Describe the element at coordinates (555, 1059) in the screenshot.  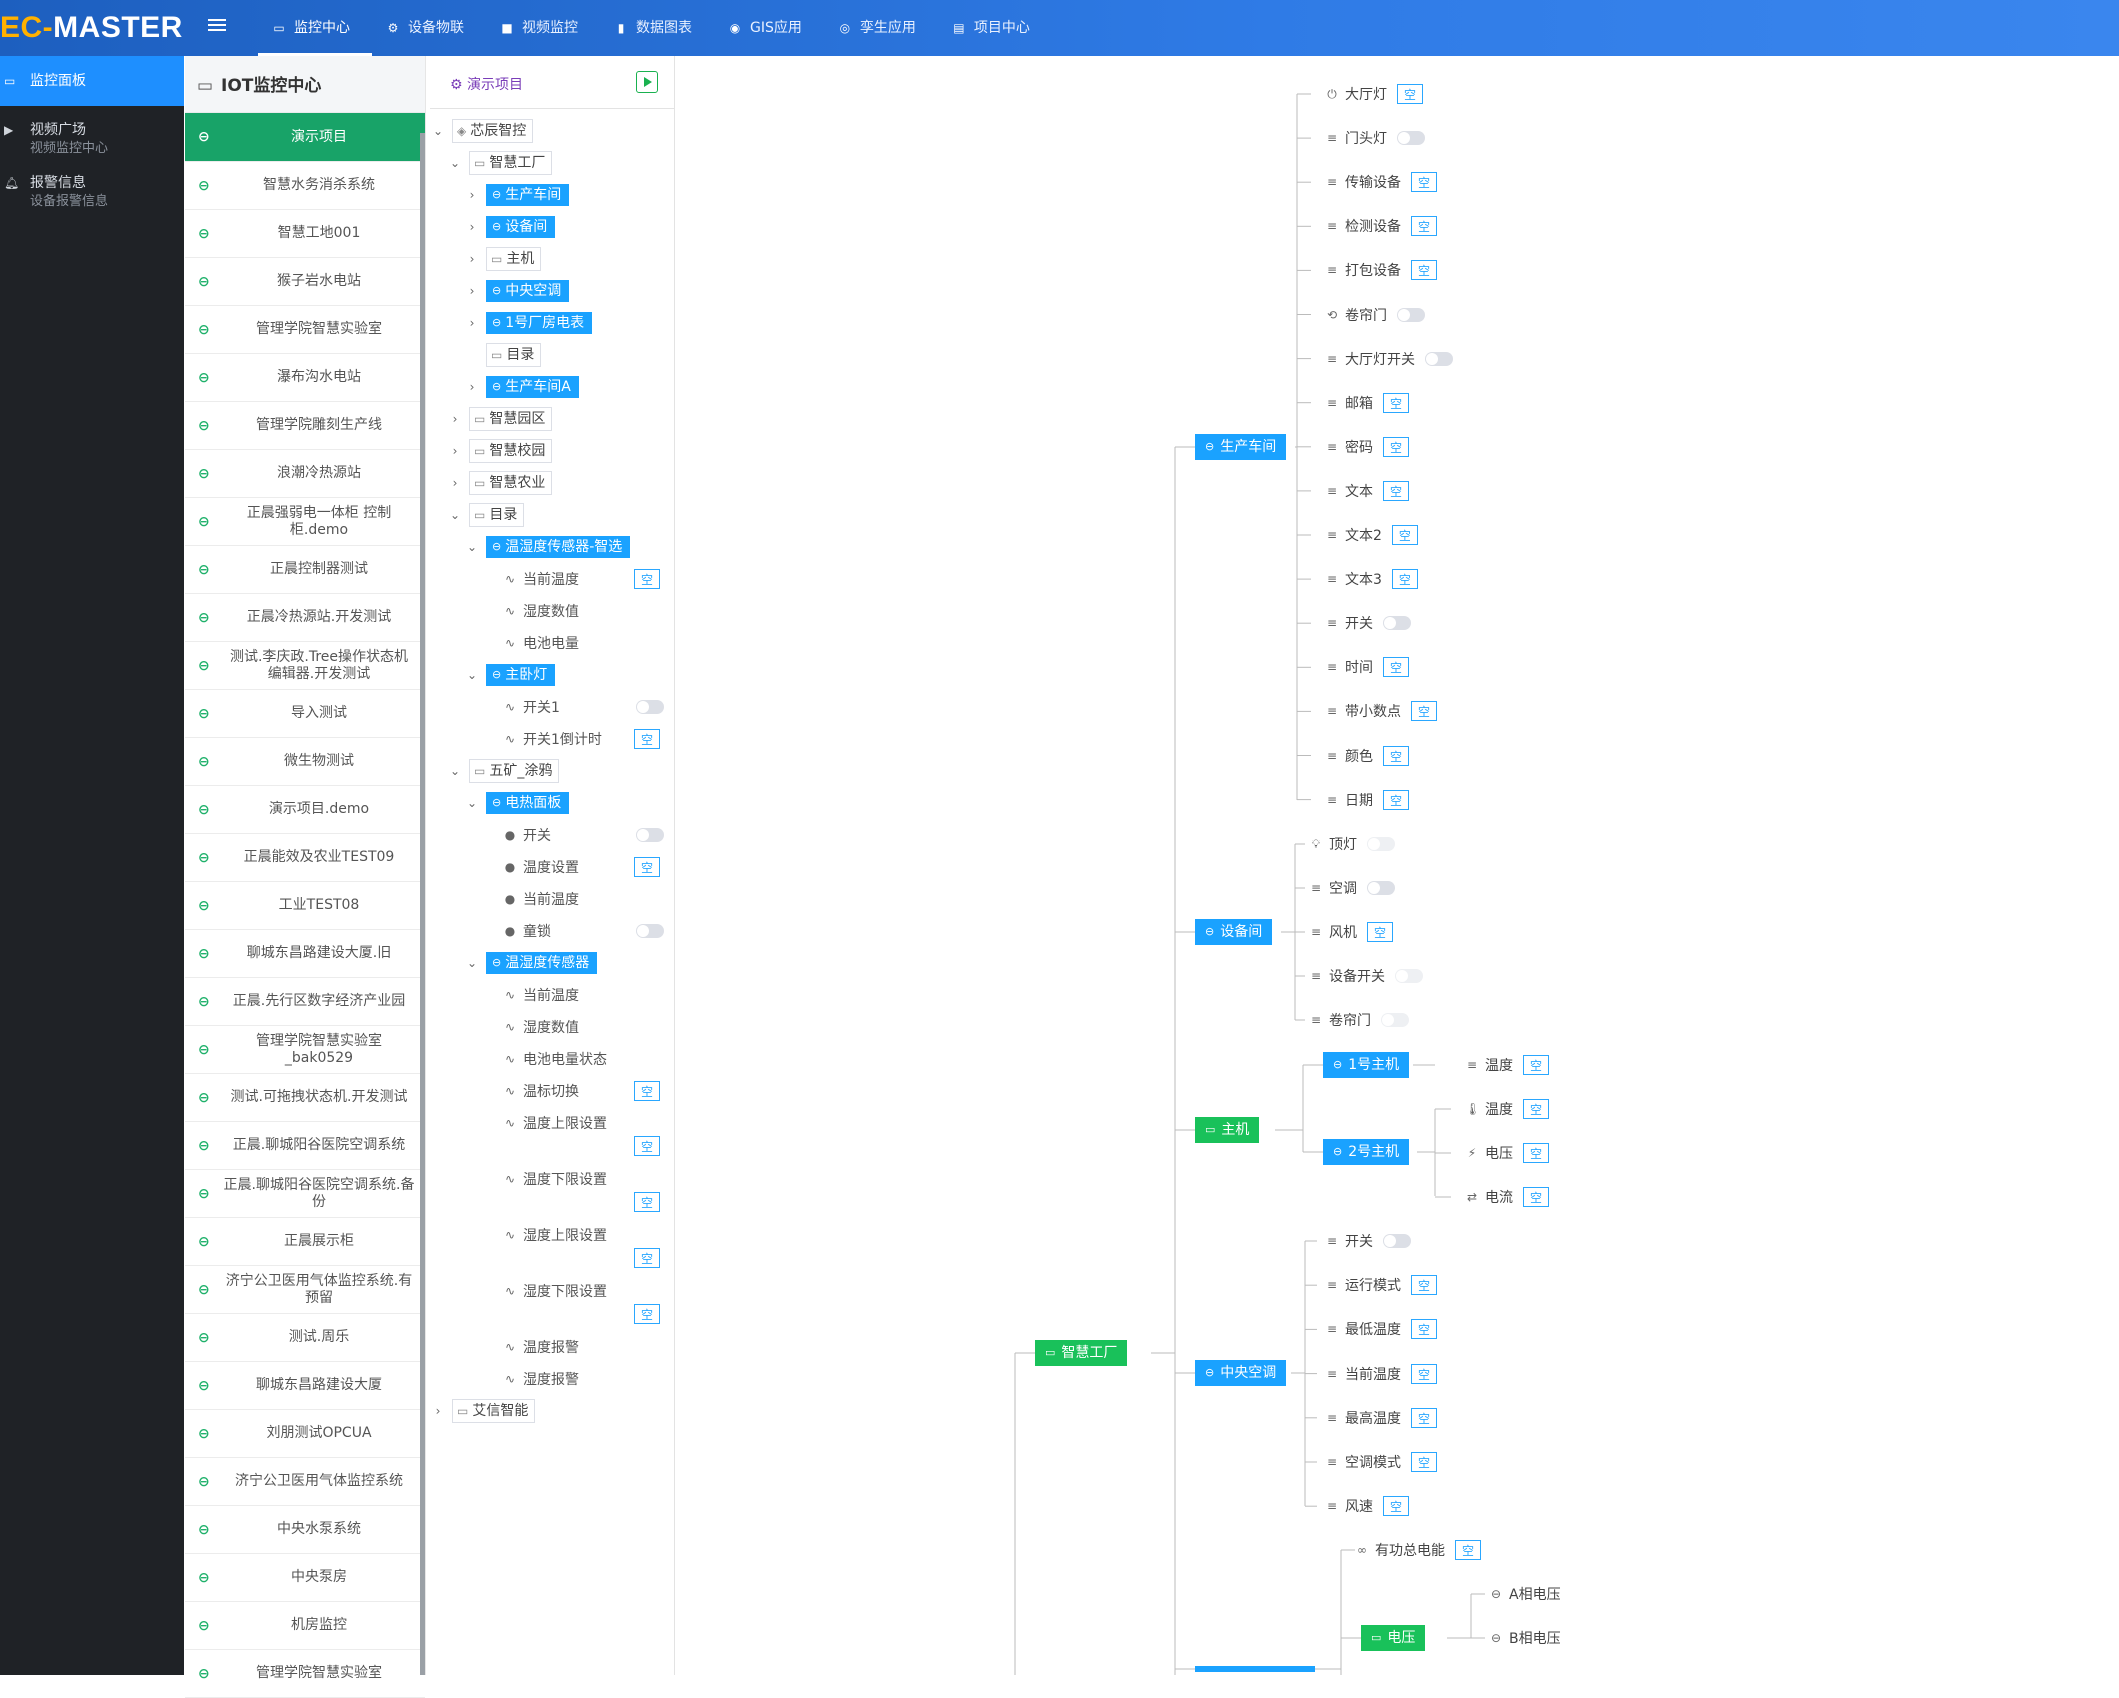
I see `tree-node: ∿ 电池电量状态` at that location.